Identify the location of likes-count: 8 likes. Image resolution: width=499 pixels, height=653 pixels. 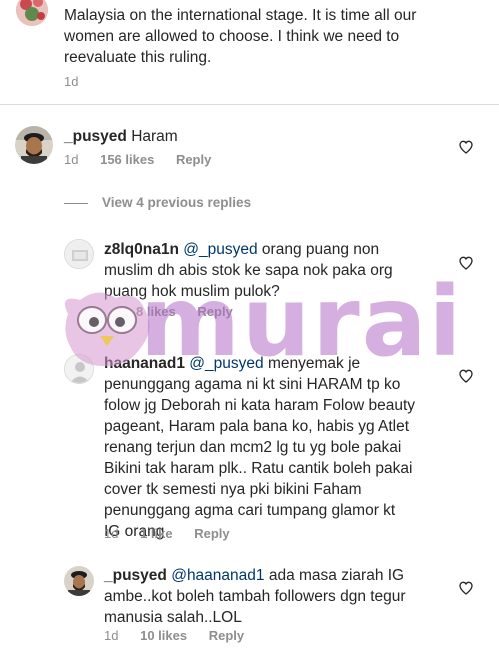
(156, 311).